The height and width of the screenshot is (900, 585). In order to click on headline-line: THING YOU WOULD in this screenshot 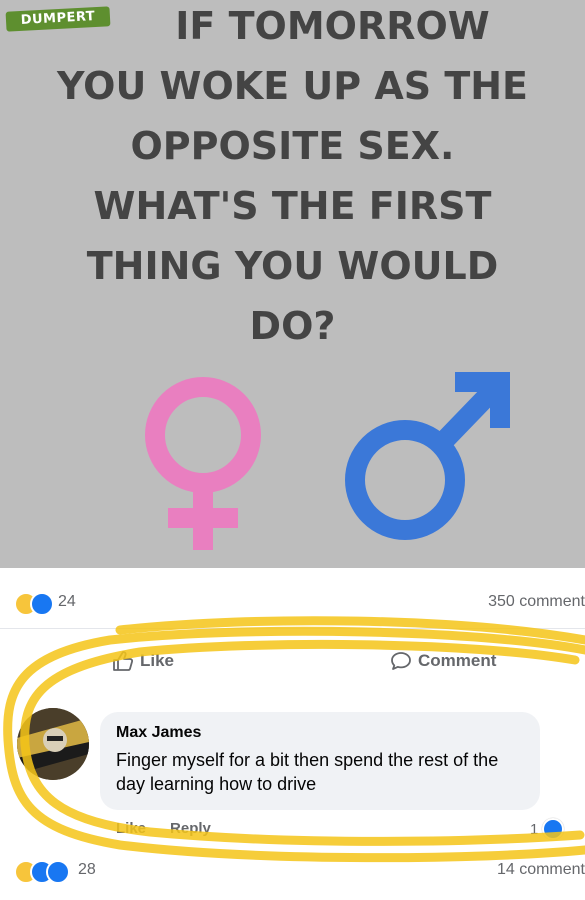, I will do `click(292, 266)`.